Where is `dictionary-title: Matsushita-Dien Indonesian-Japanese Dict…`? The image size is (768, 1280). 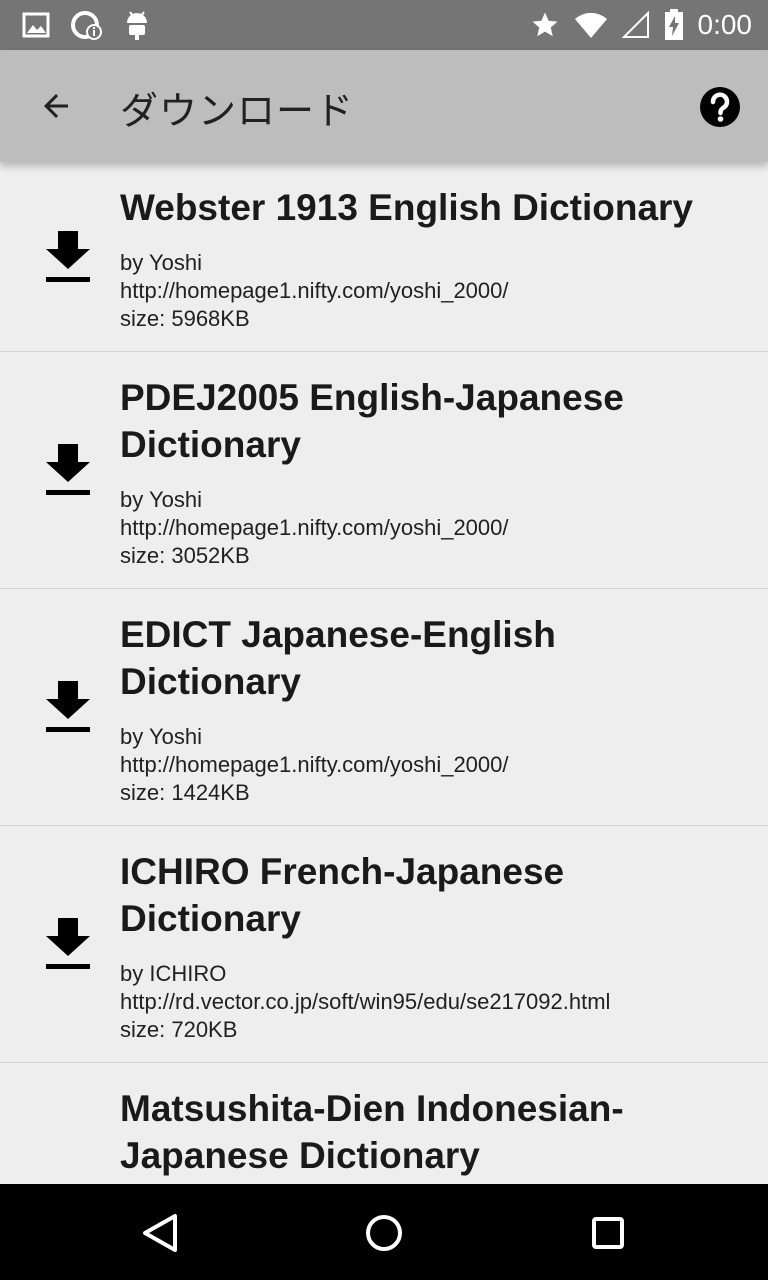 dictionary-title: Matsushita-Dien Indonesian-Japanese Dict… is located at coordinates (372, 1132).